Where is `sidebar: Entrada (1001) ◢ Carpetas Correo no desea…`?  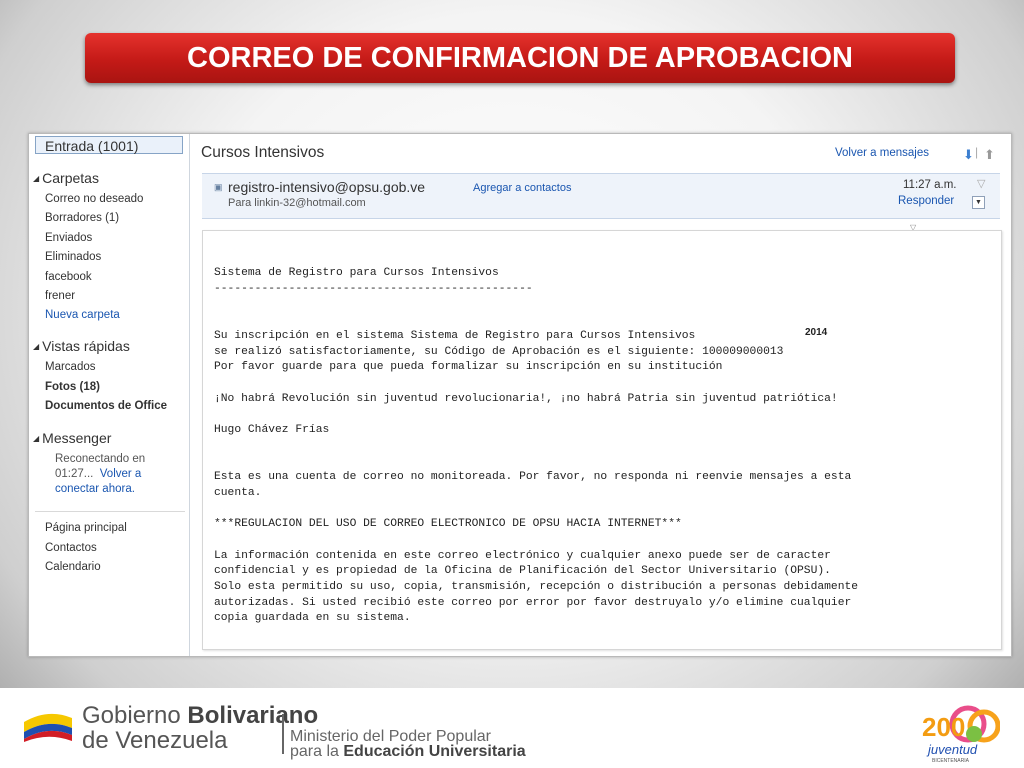 sidebar: Entrada (1001) ◢ Carpetas Correo no desea… is located at coordinates (109, 395).